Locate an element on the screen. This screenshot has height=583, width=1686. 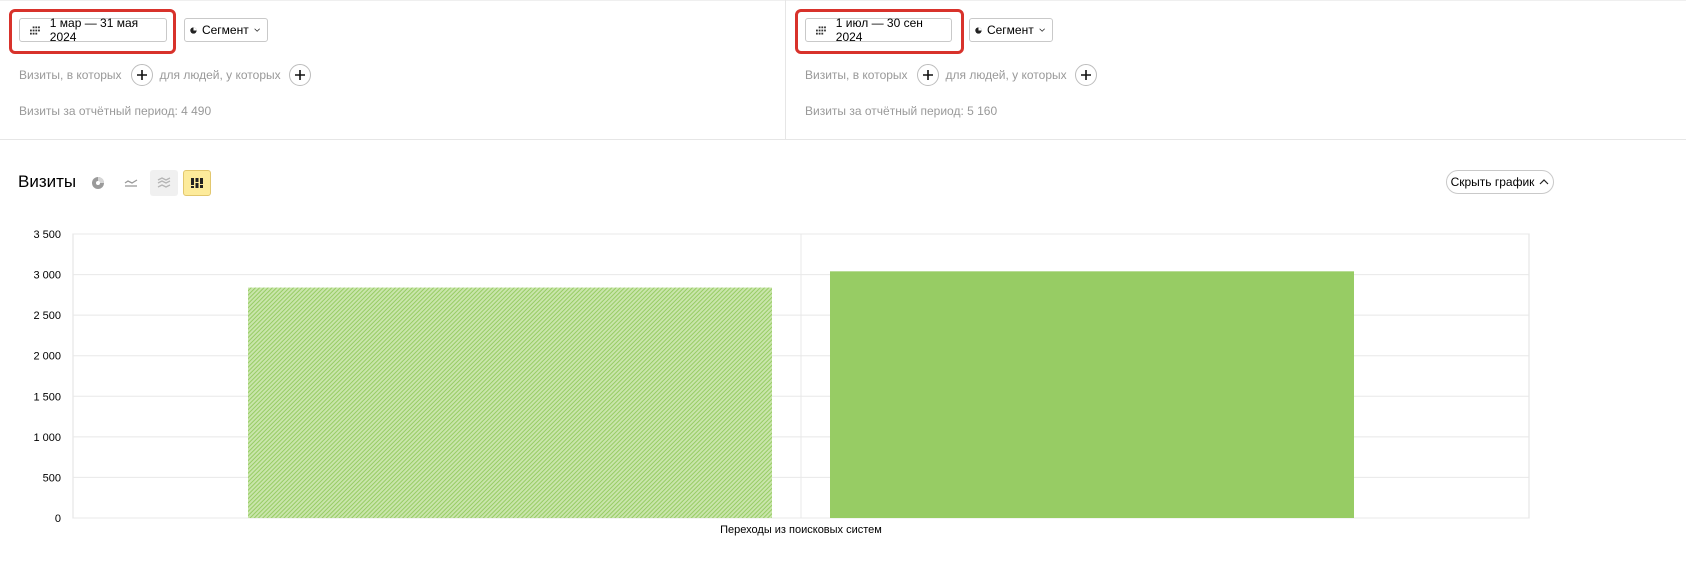
pie-view-button is located at coordinates (98, 183).